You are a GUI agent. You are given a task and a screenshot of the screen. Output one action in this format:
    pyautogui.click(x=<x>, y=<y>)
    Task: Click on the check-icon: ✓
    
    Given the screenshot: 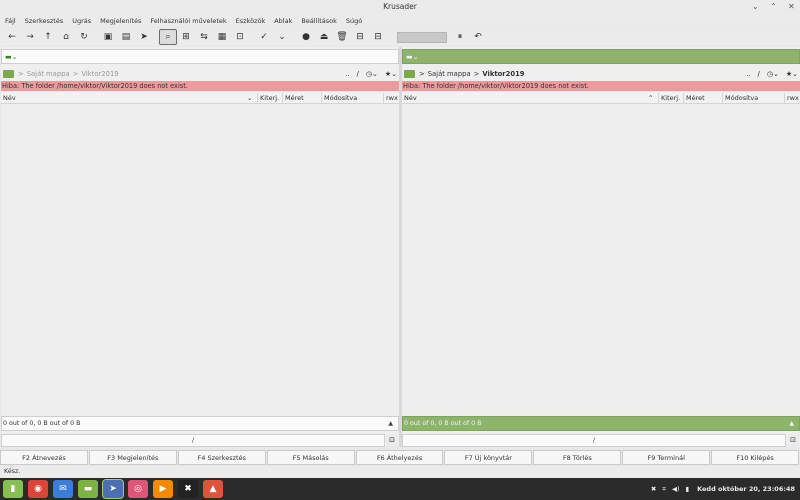 What is the action you would take?
    pyautogui.click(x=264, y=37)
    